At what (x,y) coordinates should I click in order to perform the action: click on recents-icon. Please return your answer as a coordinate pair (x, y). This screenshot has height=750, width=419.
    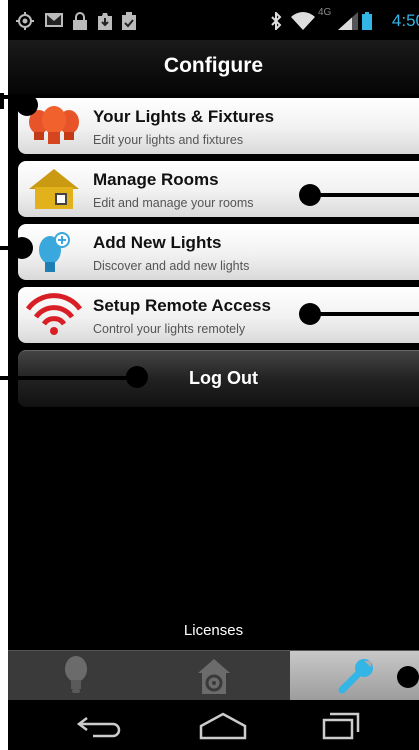
    Looking at the image, I should click on (338, 725).